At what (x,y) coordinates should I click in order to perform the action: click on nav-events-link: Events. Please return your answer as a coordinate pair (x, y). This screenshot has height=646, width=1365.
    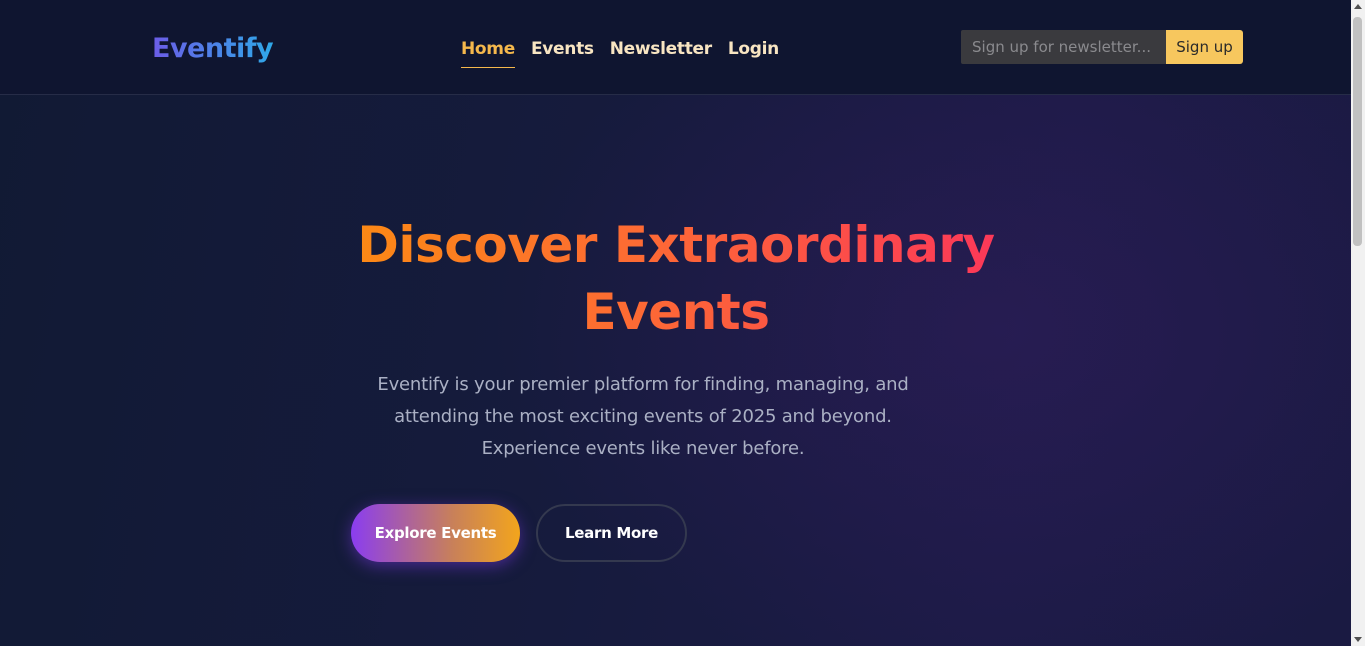
    Looking at the image, I should click on (562, 52).